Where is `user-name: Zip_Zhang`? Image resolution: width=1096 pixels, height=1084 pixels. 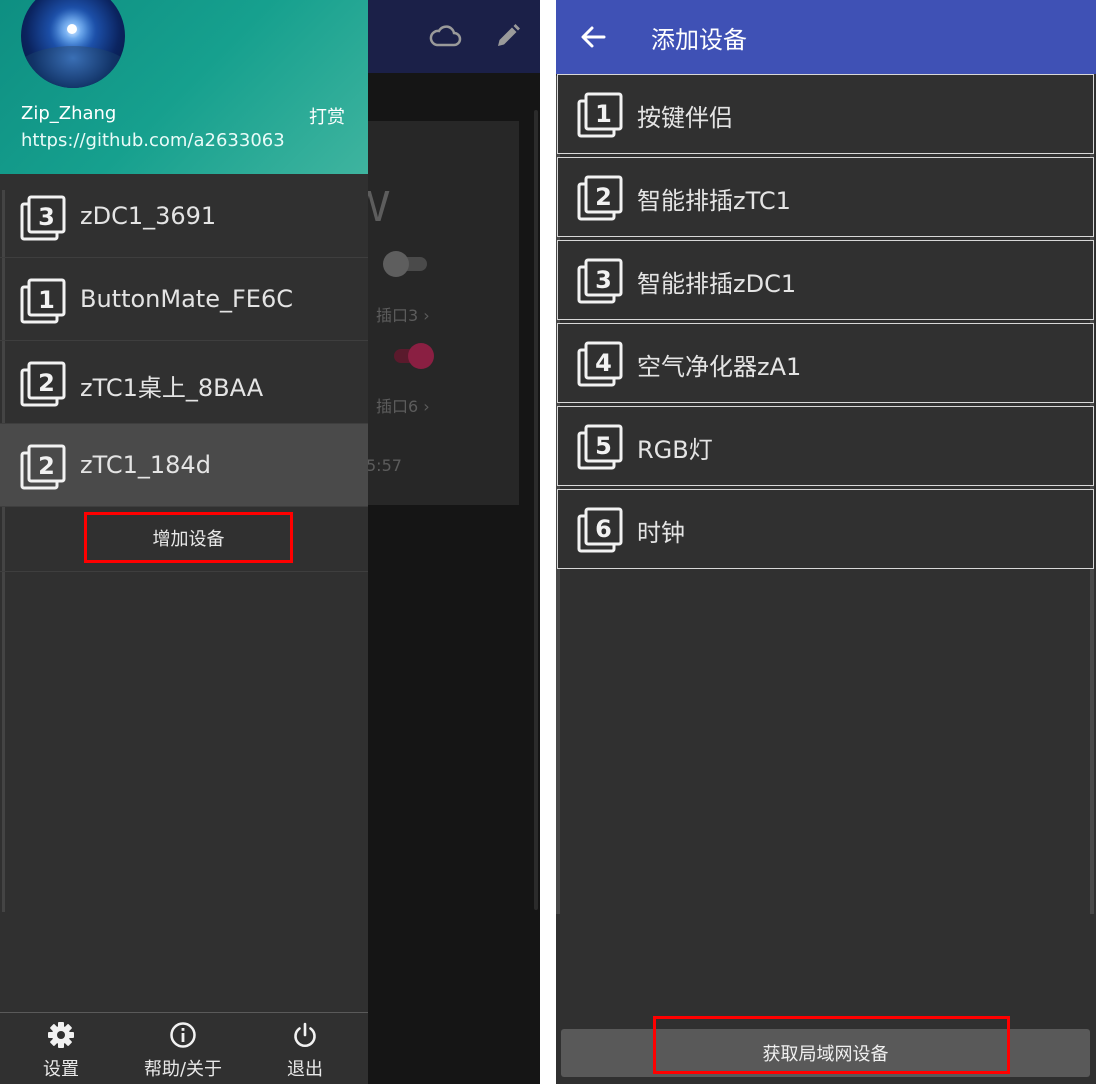 user-name: Zip_Zhang is located at coordinates (69, 113).